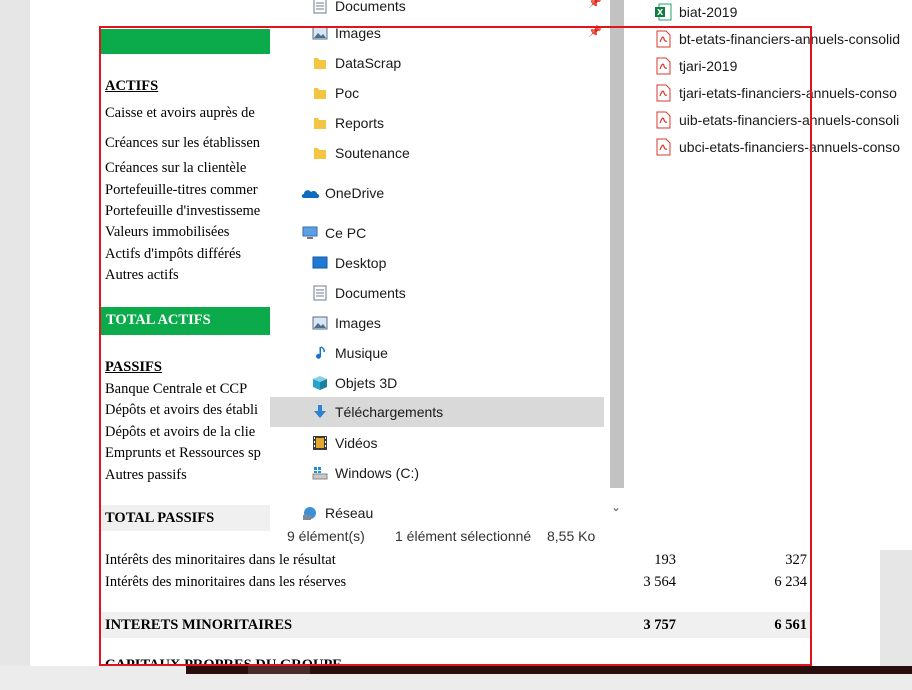 This screenshot has height=690, width=912. I want to click on nav-item-documents-pinned: Documents 📌, so click(437, 10).